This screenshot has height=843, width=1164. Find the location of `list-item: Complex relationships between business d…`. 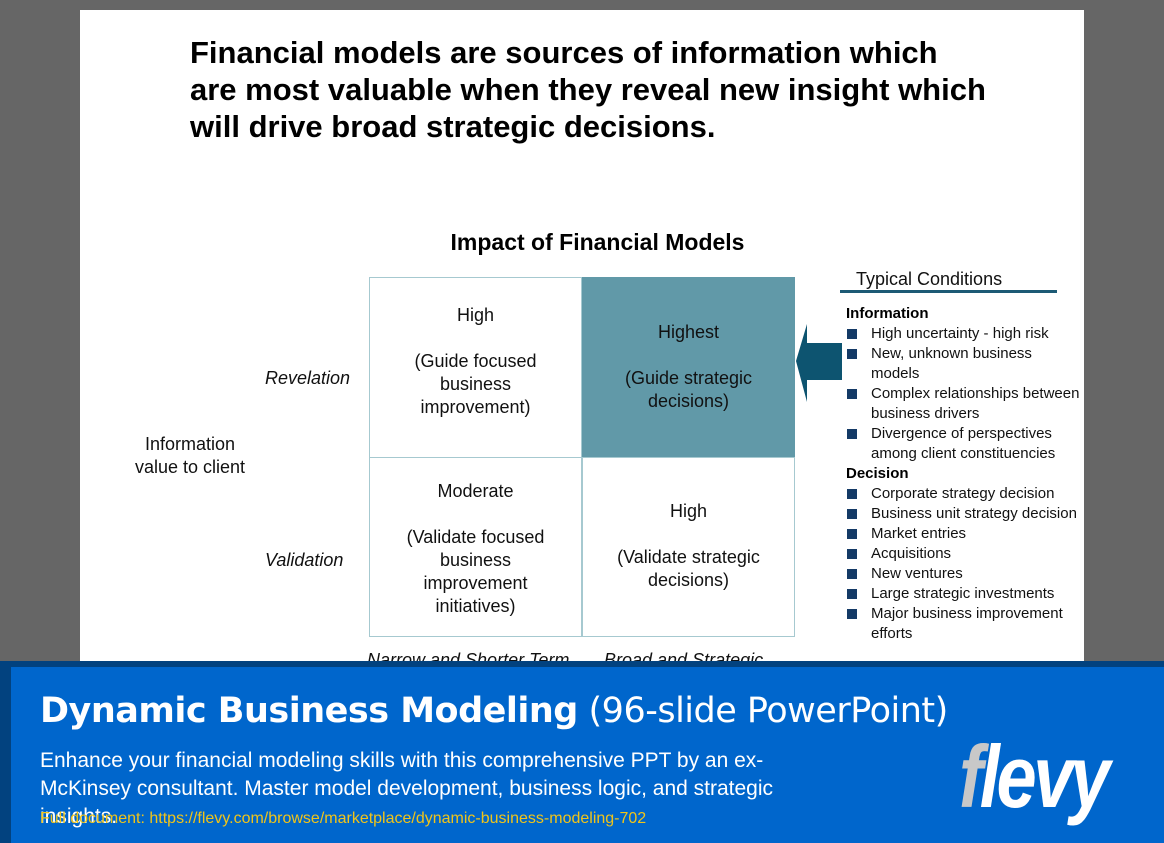

list-item: Complex relationships between business d… is located at coordinates (965, 404).